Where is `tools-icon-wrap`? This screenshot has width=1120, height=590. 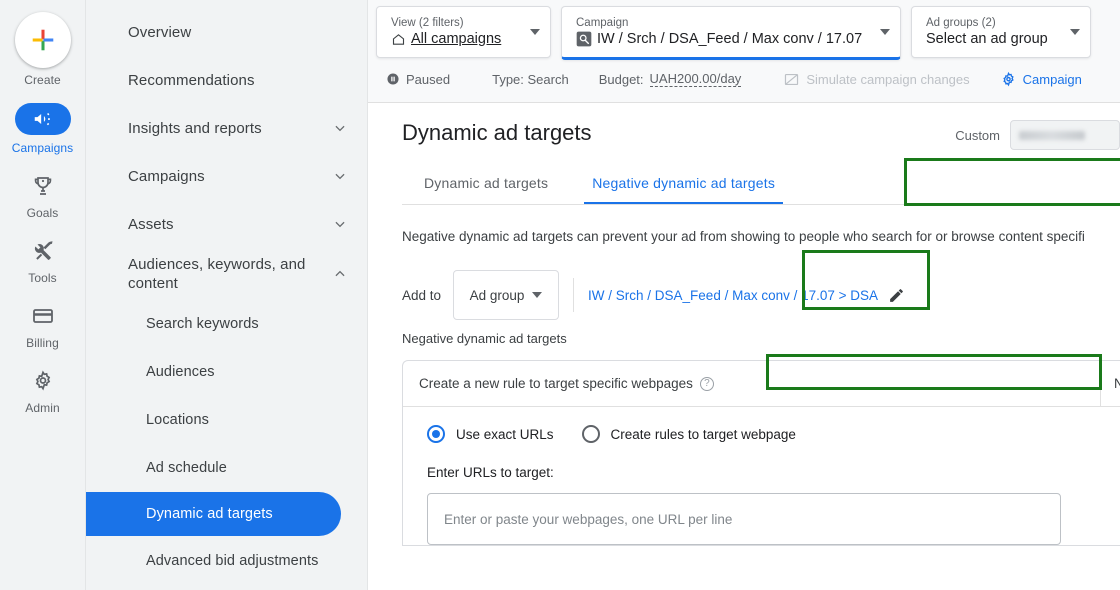
tools-icon-wrap is located at coordinates (43, 251).